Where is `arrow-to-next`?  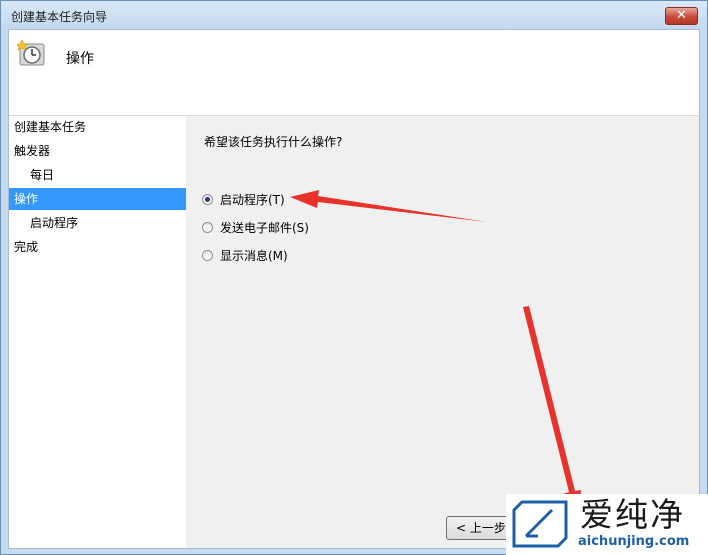
arrow-to-next is located at coordinates (552, 413).